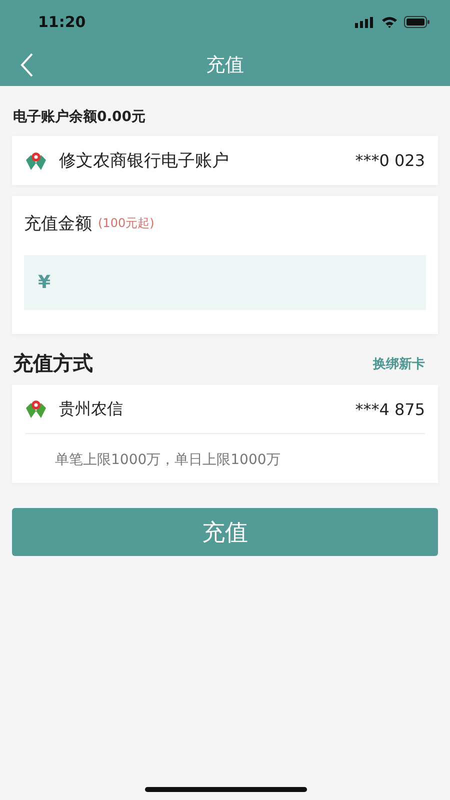 The height and width of the screenshot is (800, 450). What do you see at coordinates (399, 363) in the screenshot?
I see `rebind-card-link: 换绑新卡` at bounding box center [399, 363].